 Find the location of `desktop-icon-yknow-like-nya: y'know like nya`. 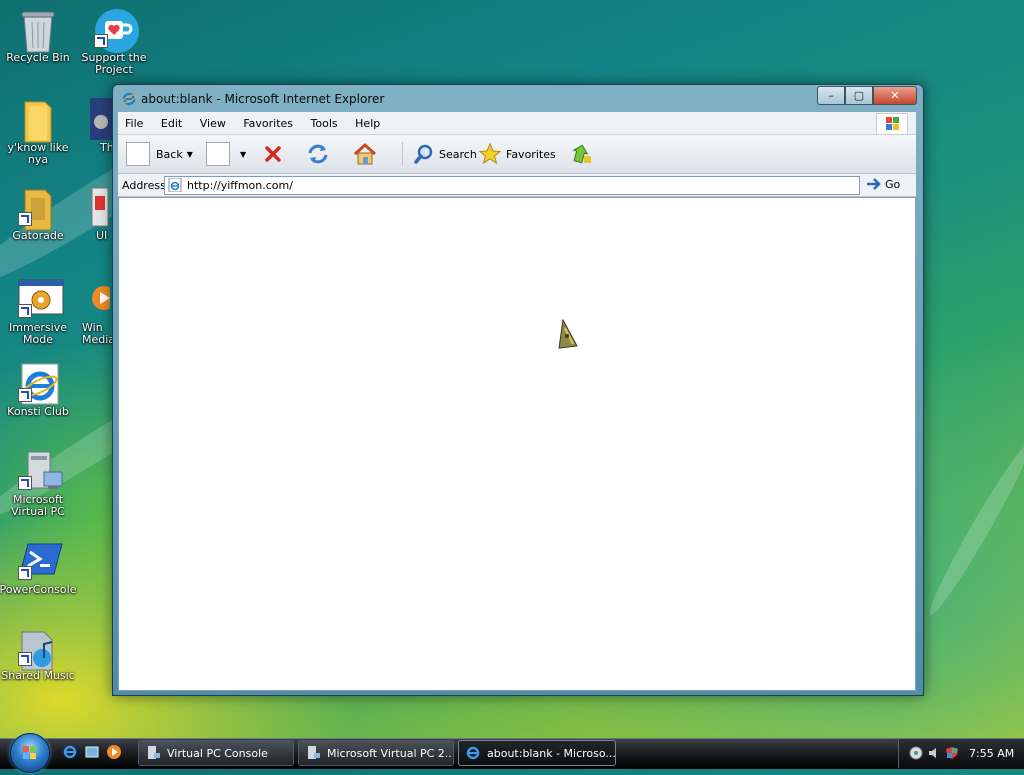

desktop-icon-yknow-like-nya: y'know like nya is located at coordinates (39, 132).